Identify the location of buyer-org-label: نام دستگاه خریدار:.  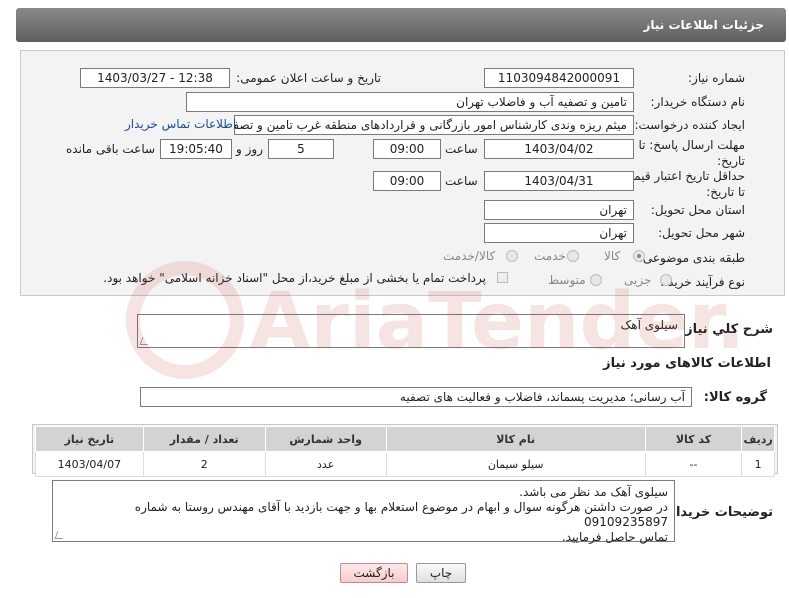
(698, 102).